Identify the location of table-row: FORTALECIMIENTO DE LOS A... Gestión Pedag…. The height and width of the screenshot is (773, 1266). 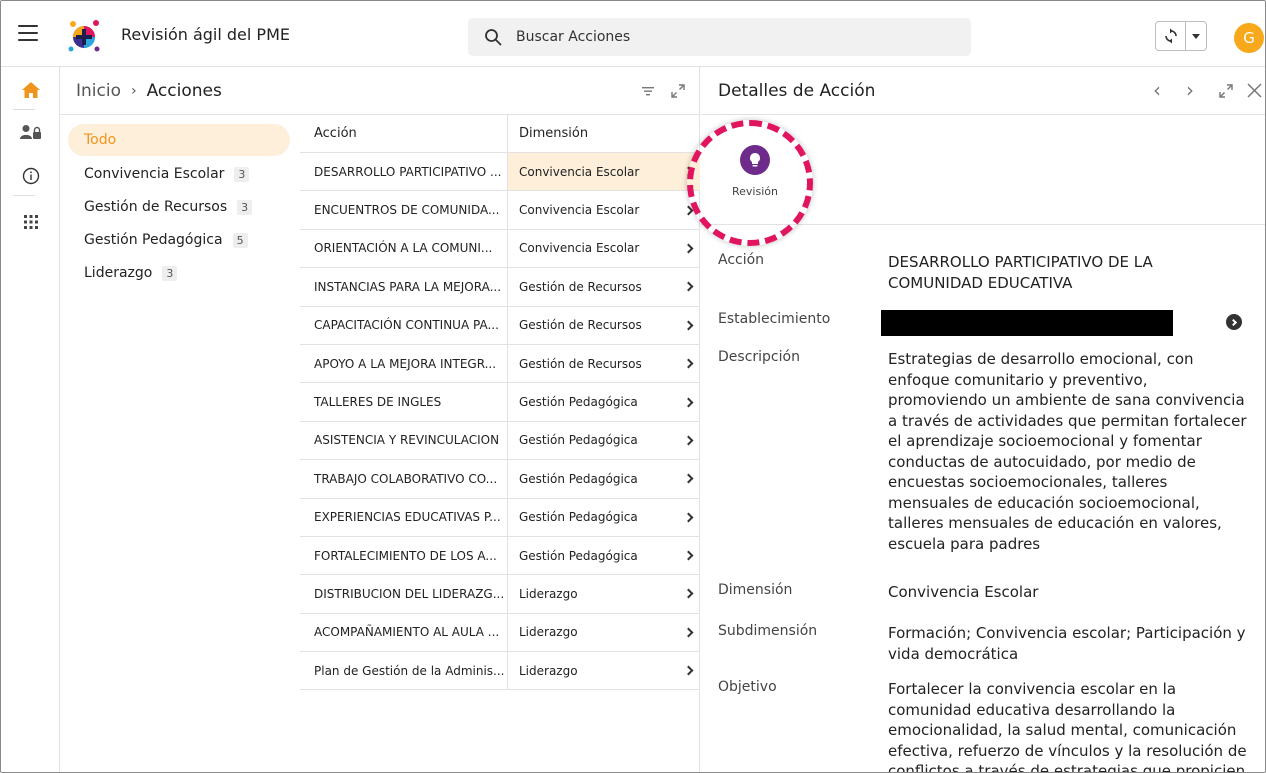
(500, 556).